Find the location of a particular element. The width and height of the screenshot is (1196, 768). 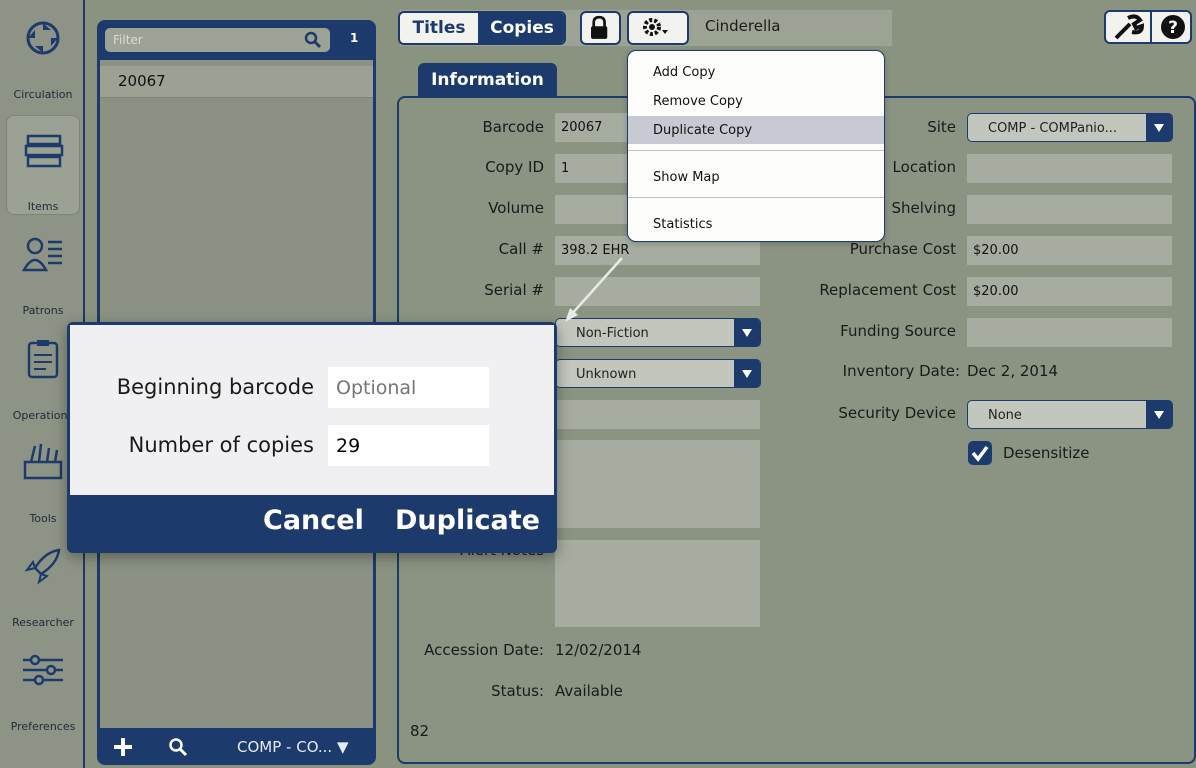

call-number-label: Call # is located at coordinates (521, 249).